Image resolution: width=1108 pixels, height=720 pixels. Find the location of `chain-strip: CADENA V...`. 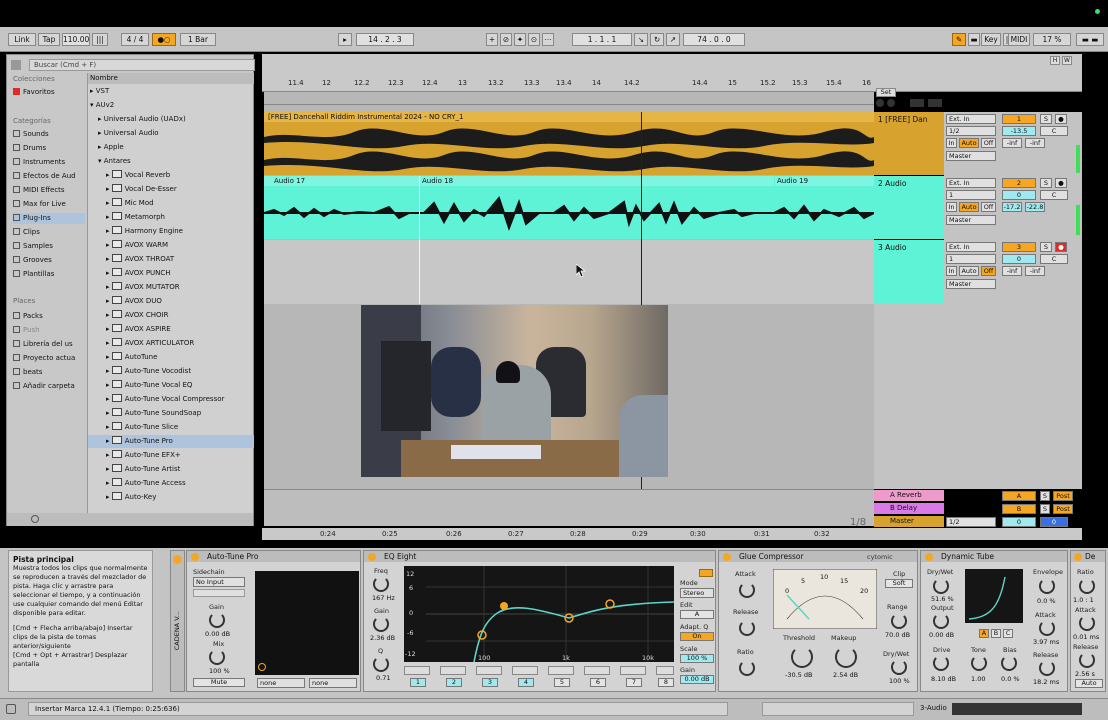

chain-strip: CADENA V... is located at coordinates (177, 621).